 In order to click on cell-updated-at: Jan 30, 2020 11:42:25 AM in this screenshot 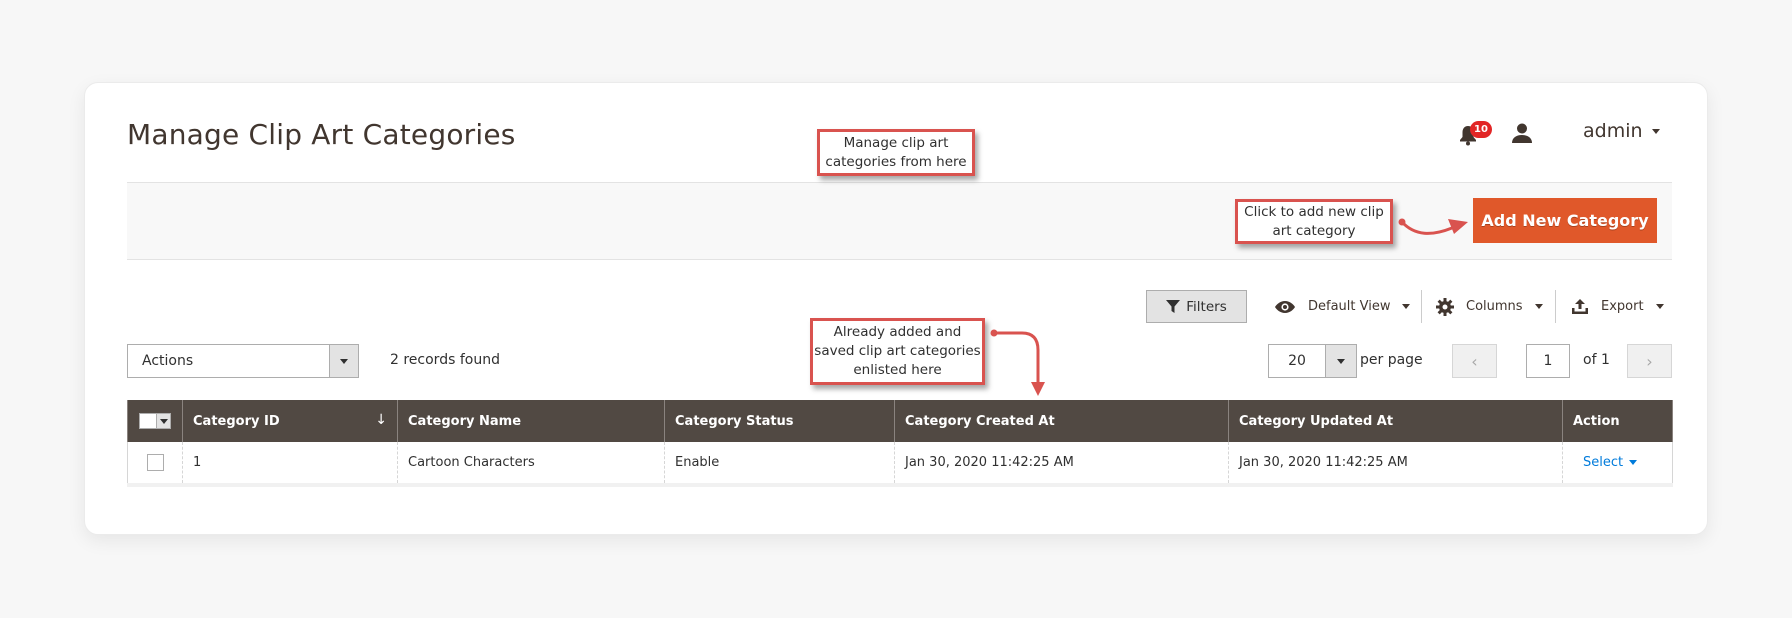, I will do `click(1395, 464)`.